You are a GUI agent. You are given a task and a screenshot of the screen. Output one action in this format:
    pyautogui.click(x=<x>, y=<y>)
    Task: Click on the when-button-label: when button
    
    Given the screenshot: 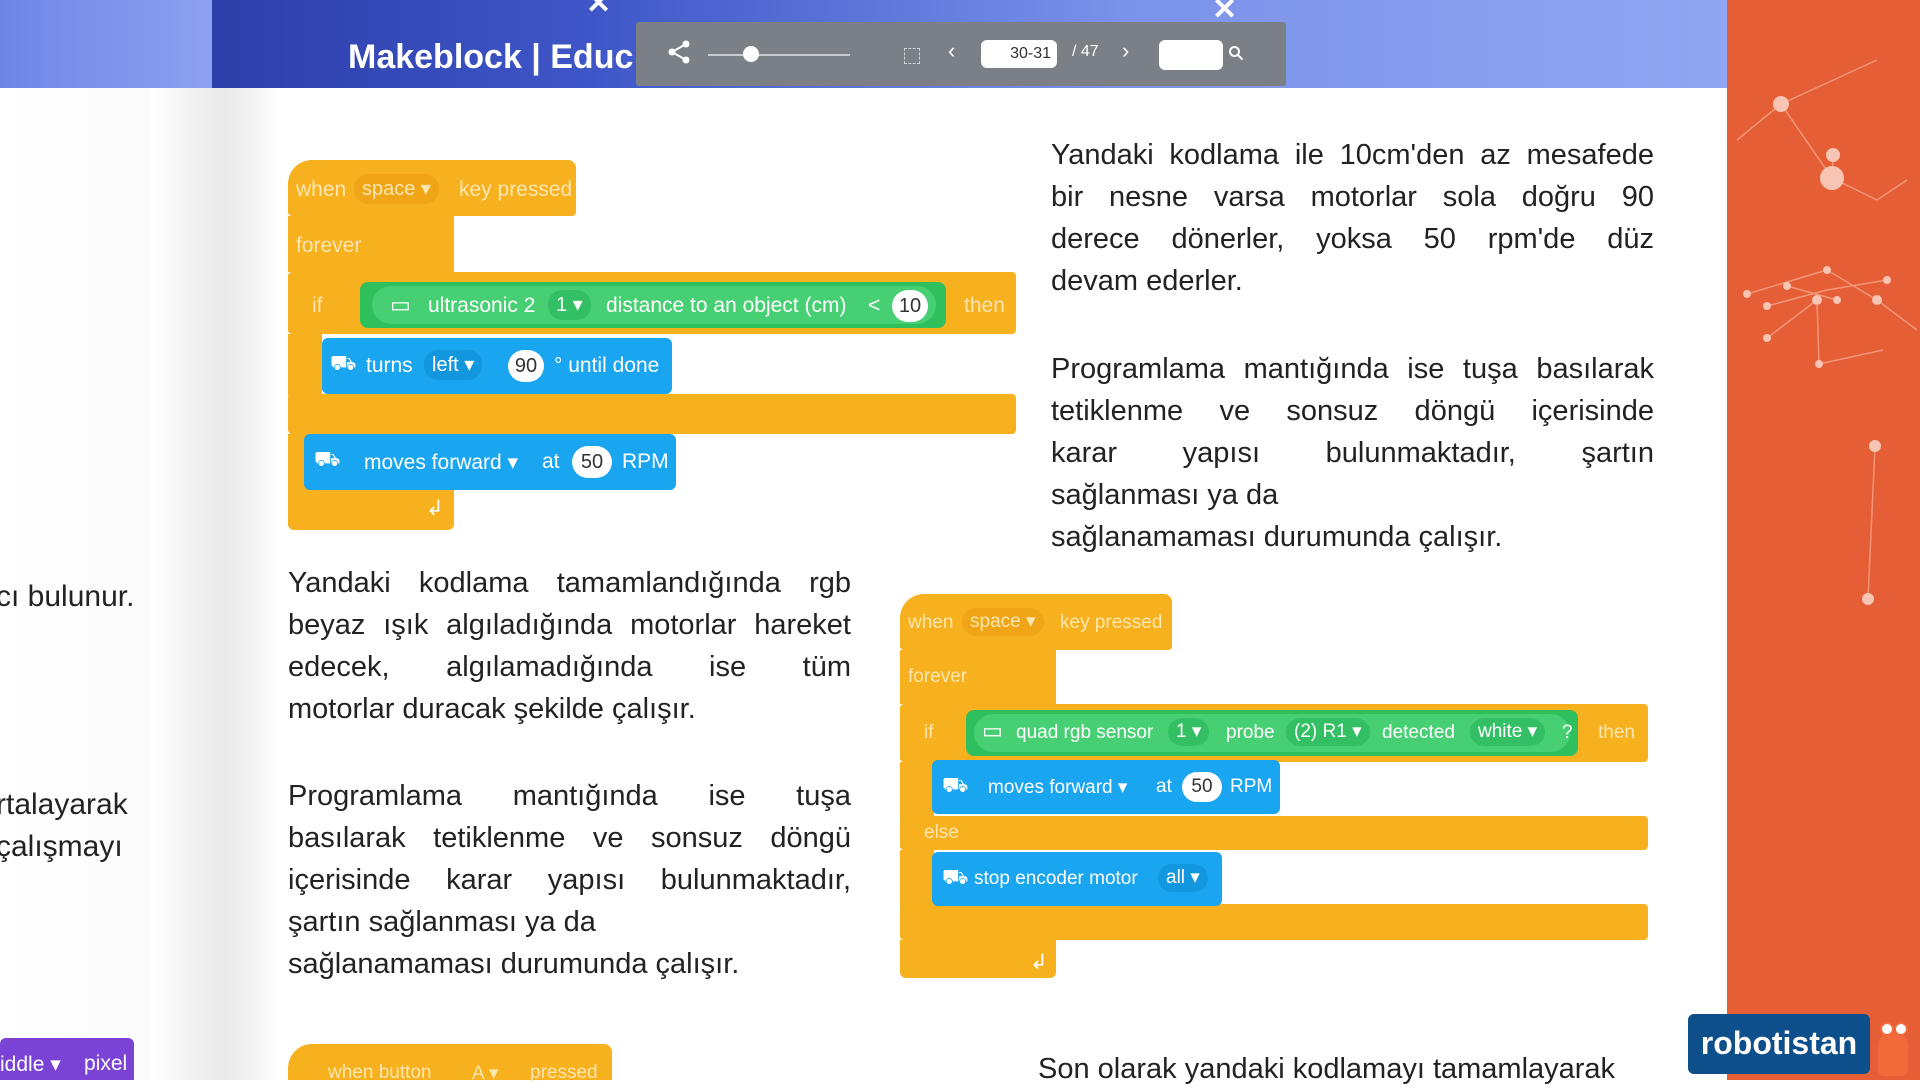 What is the action you would take?
    pyautogui.click(x=380, y=1072)
    